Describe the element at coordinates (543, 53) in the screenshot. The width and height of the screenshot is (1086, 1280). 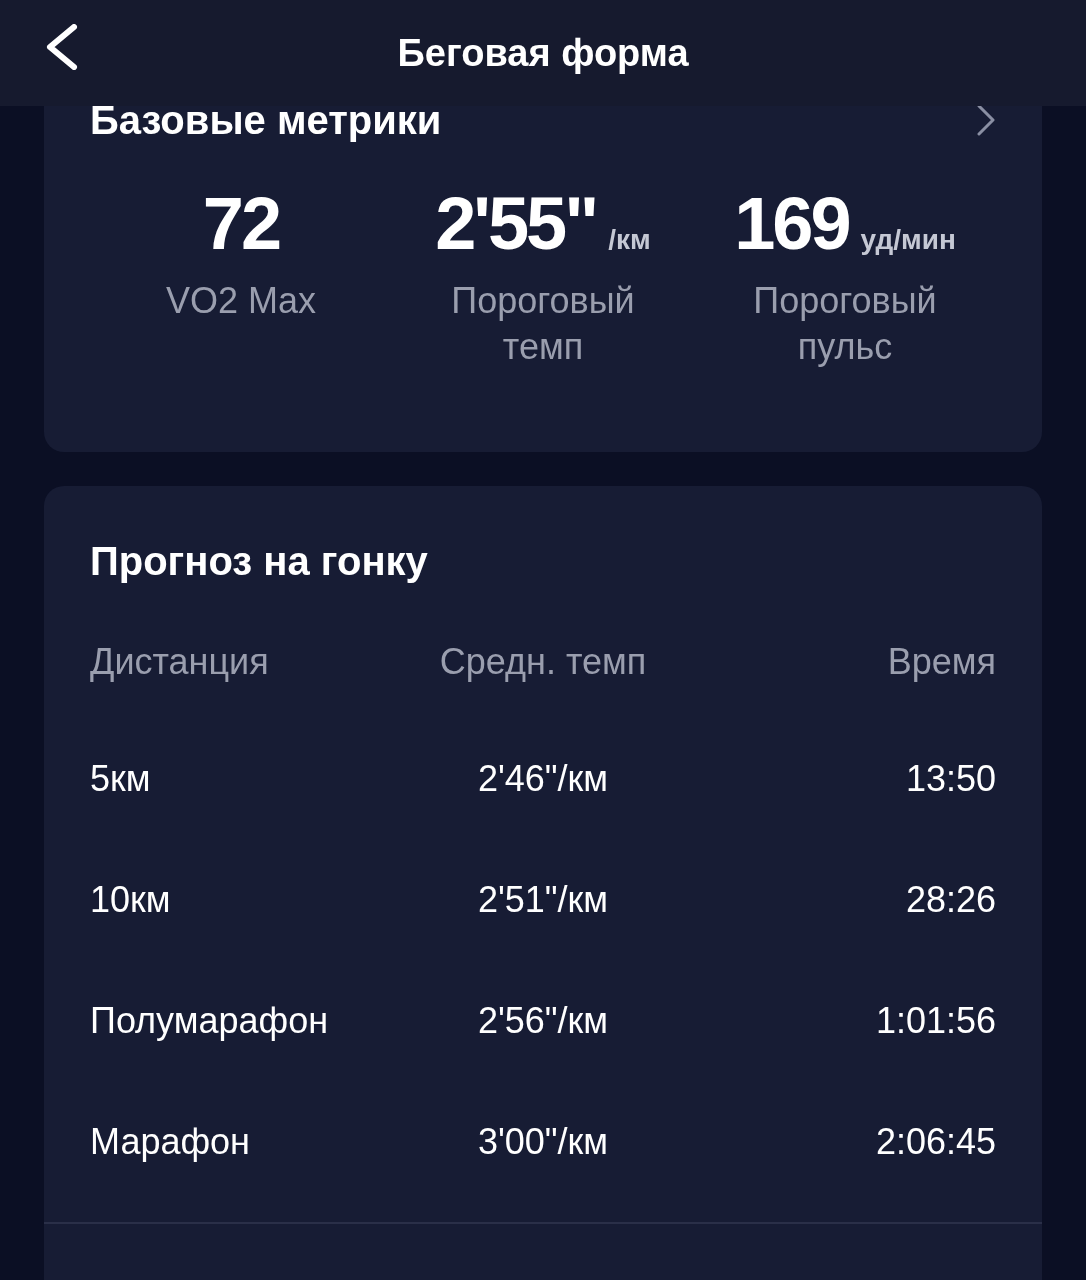
I see `page-title: Беговая форма` at that location.